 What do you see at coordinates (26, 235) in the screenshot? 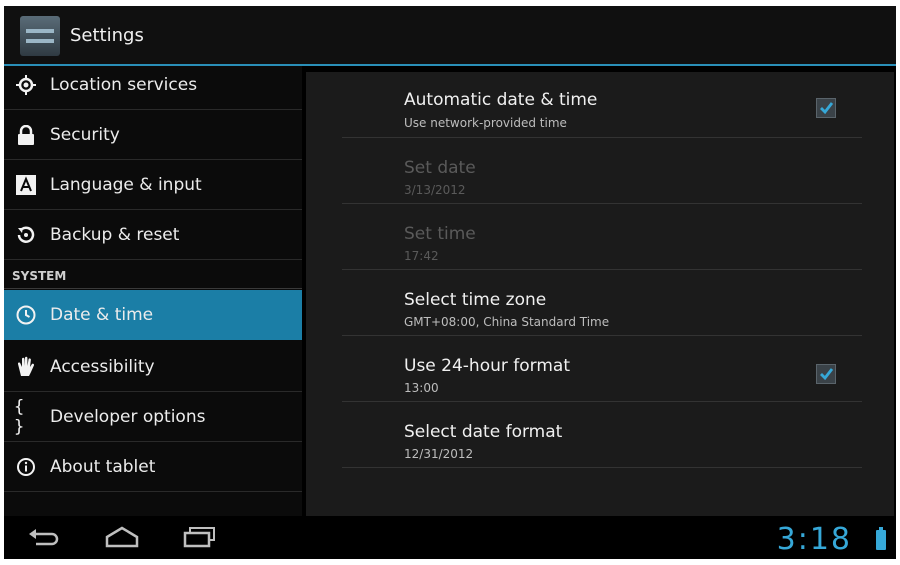
I see `backup-icon` at bounding box center [26, 235].